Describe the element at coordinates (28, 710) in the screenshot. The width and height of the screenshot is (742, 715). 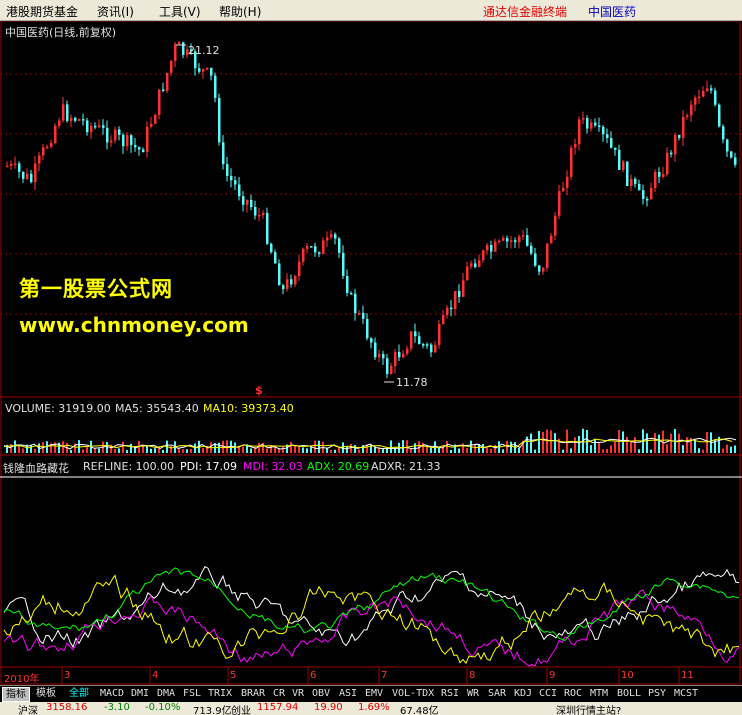
I see `sh-label: 沪深` at that location.